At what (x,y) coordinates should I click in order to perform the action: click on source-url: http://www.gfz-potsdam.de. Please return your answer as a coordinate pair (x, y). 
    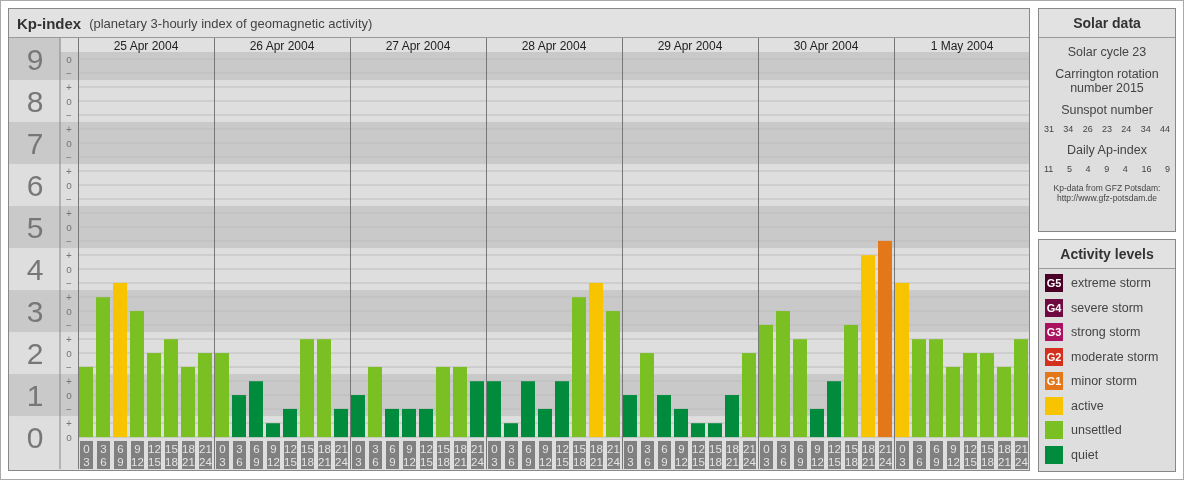
    Looking at the image, I should click on (1107, 198).